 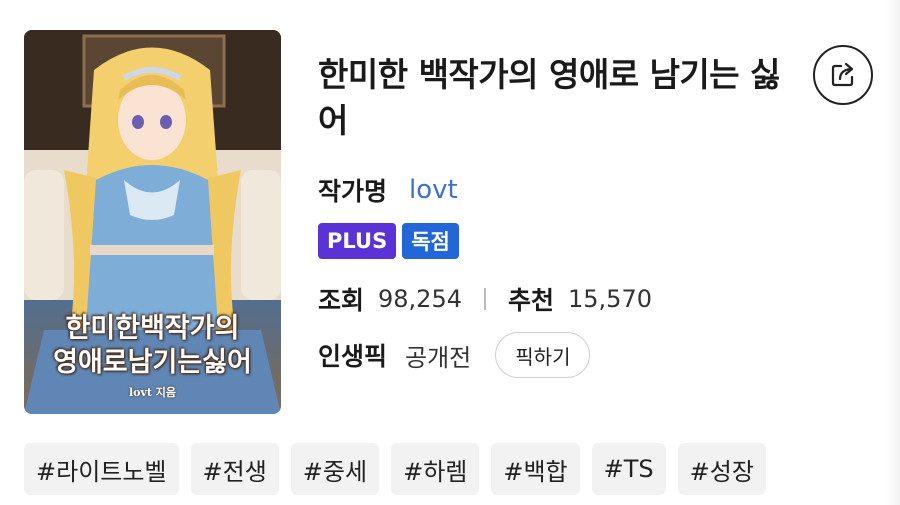 I want to click on page-edge, so click(x=893, y=252).